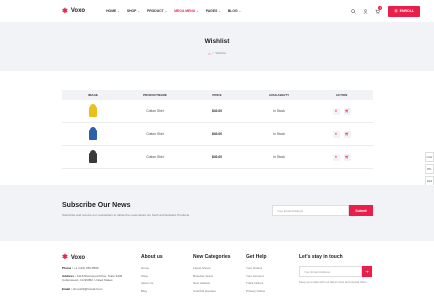 Image resolution: width=434 pixels, height=300 pixels. Describe the element at coordinates (353, 11) in the screenshot. I see `search-icon` at that location.